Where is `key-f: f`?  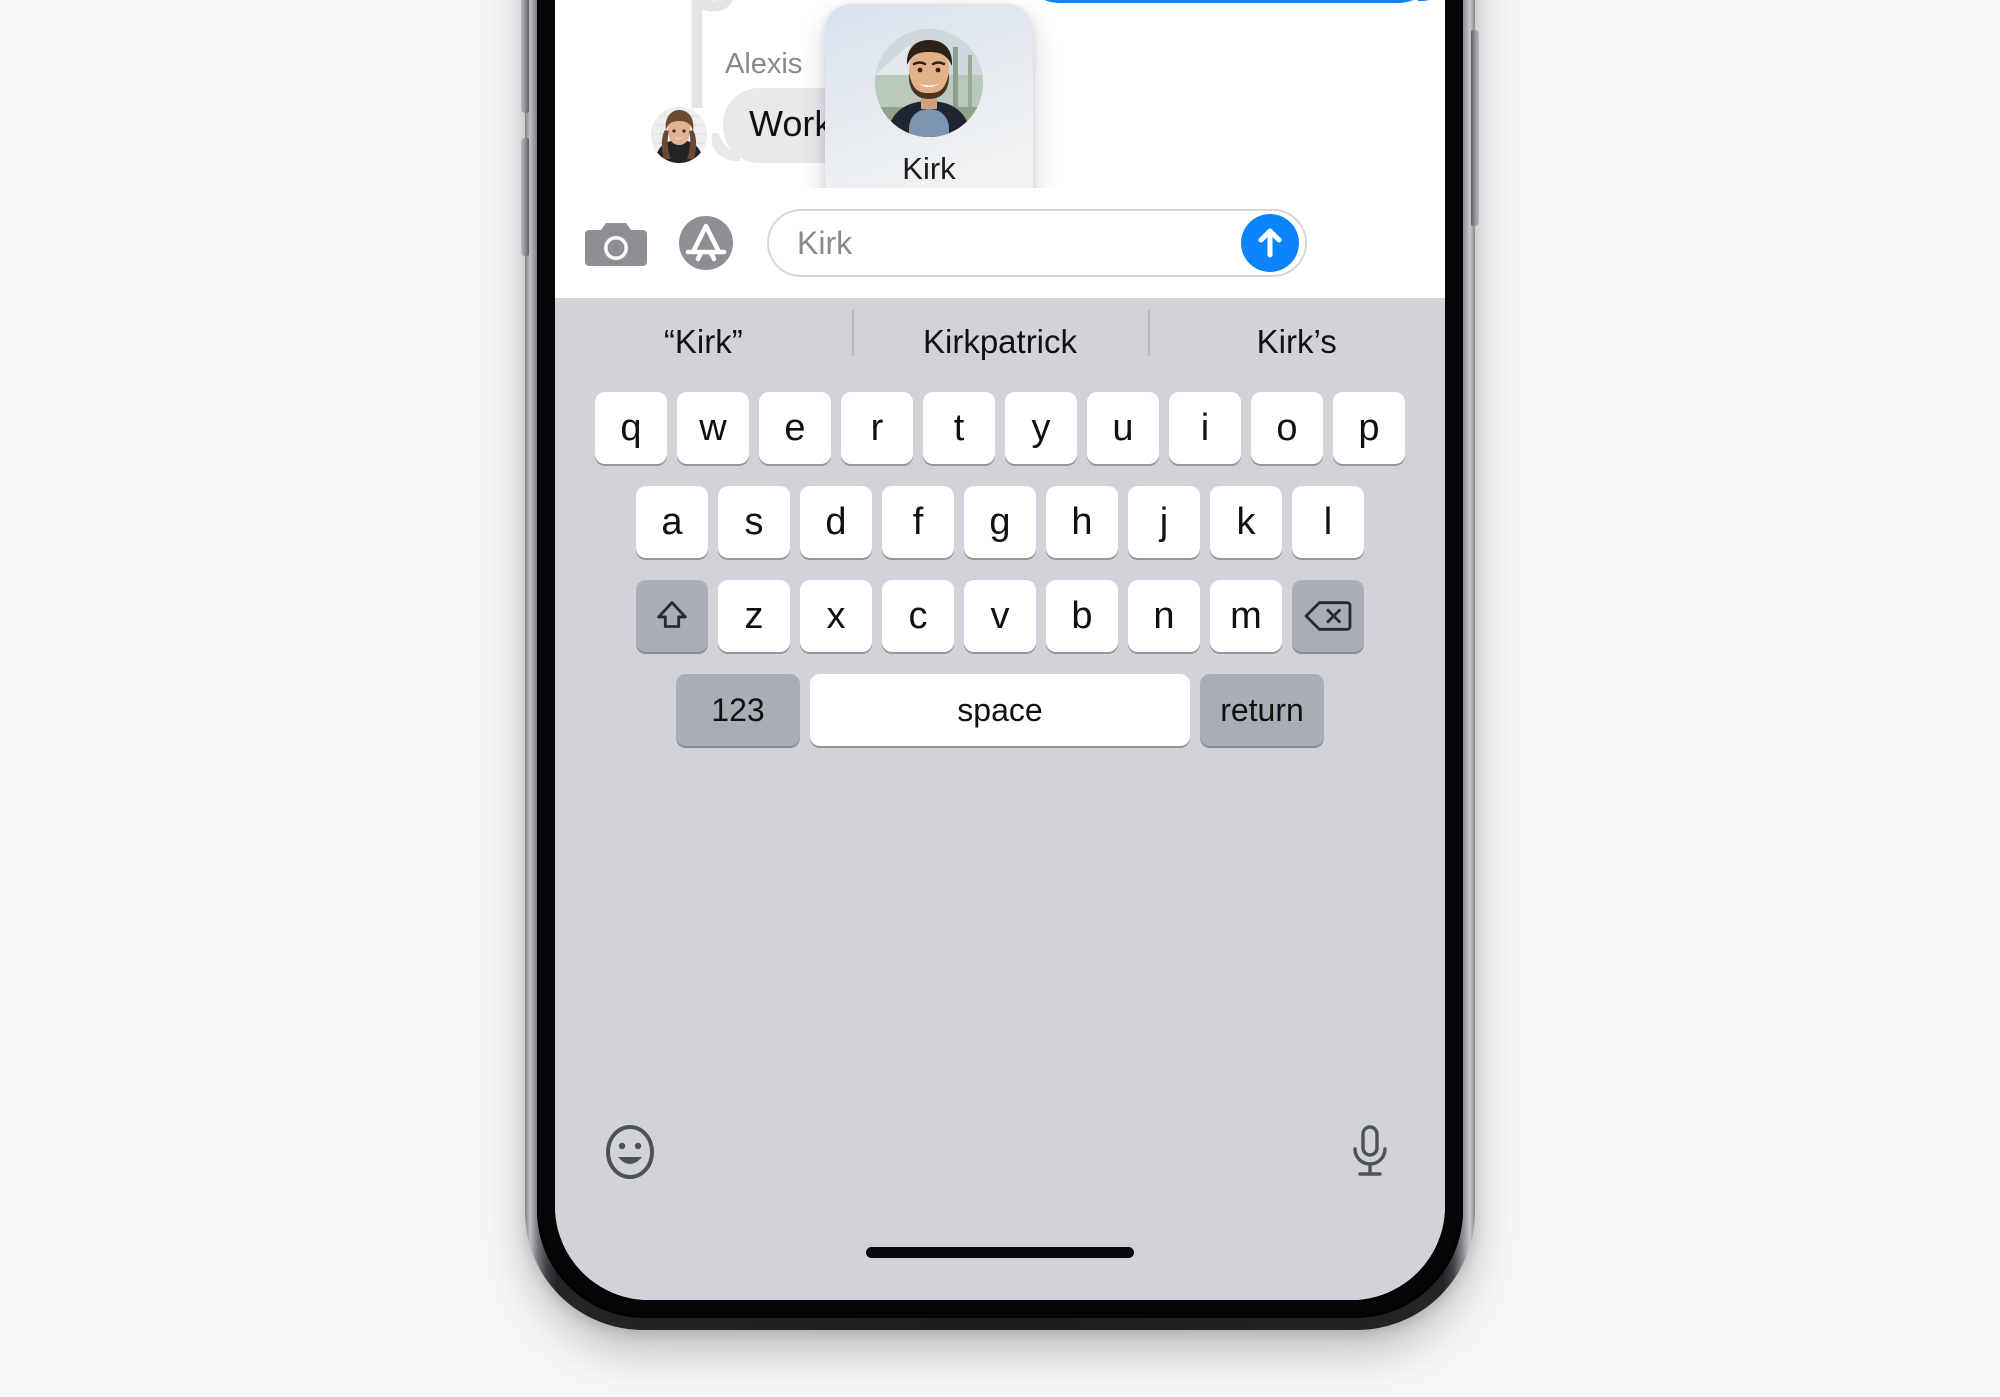
key-f: f is located at coordinates (918, 522).